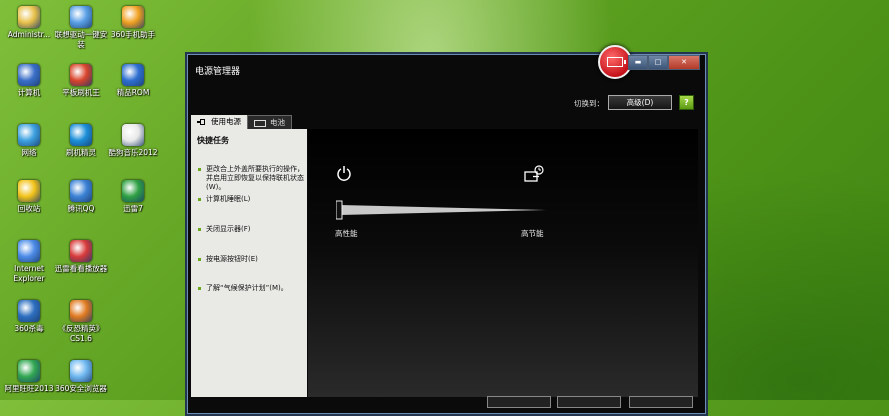  I want to click on desktop-icon-item: 回收站, so click(29, 197).